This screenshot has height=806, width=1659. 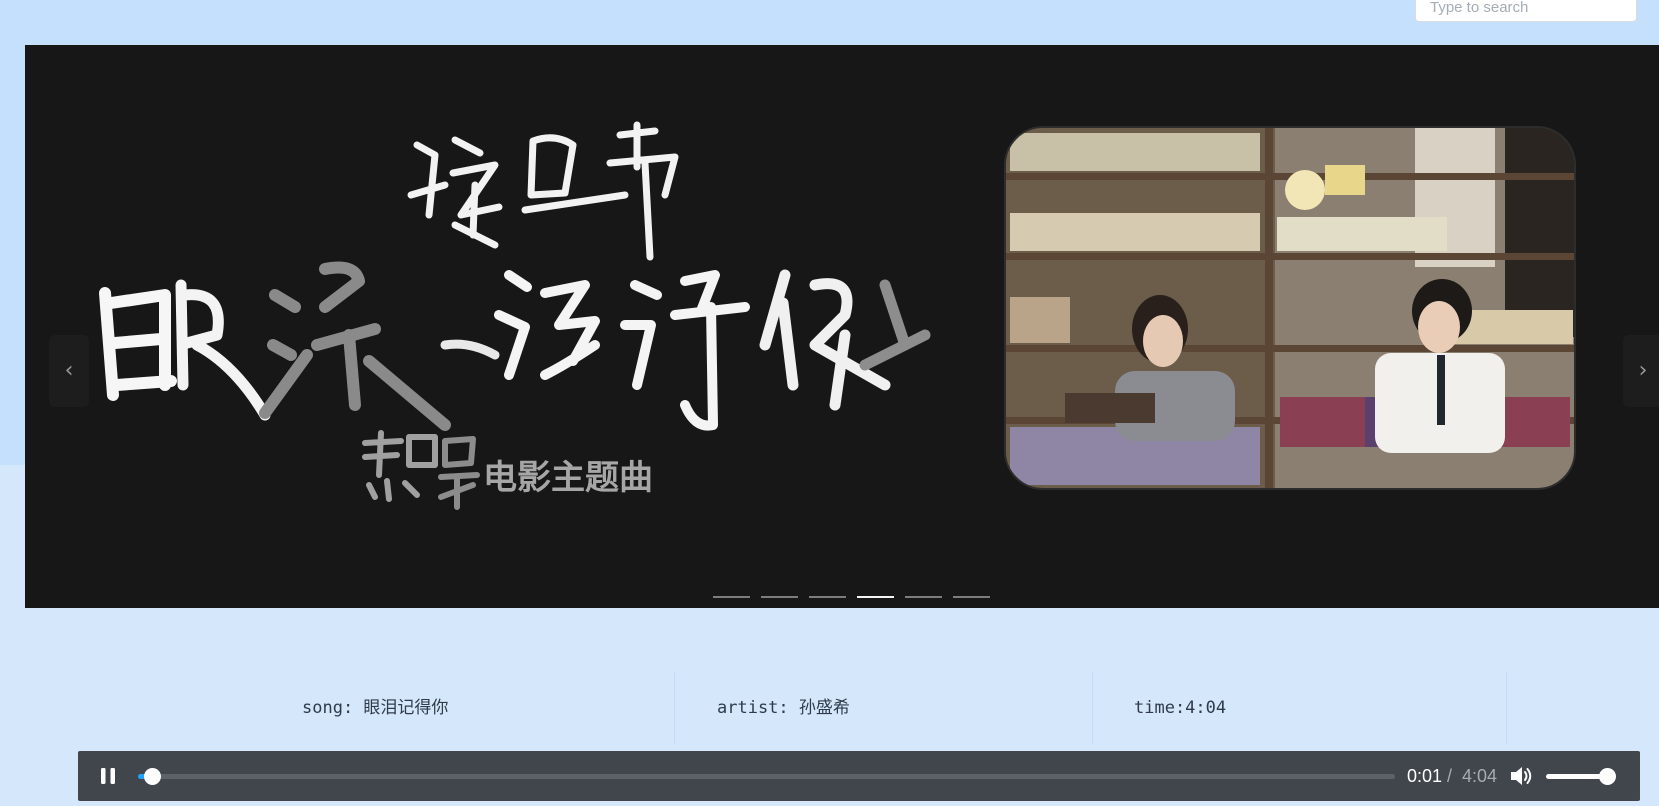 What do you see at coordinates (568, 478) in the screenshot?
I see `svg-text: 电影主题曲` at bounding box center [568, 478].